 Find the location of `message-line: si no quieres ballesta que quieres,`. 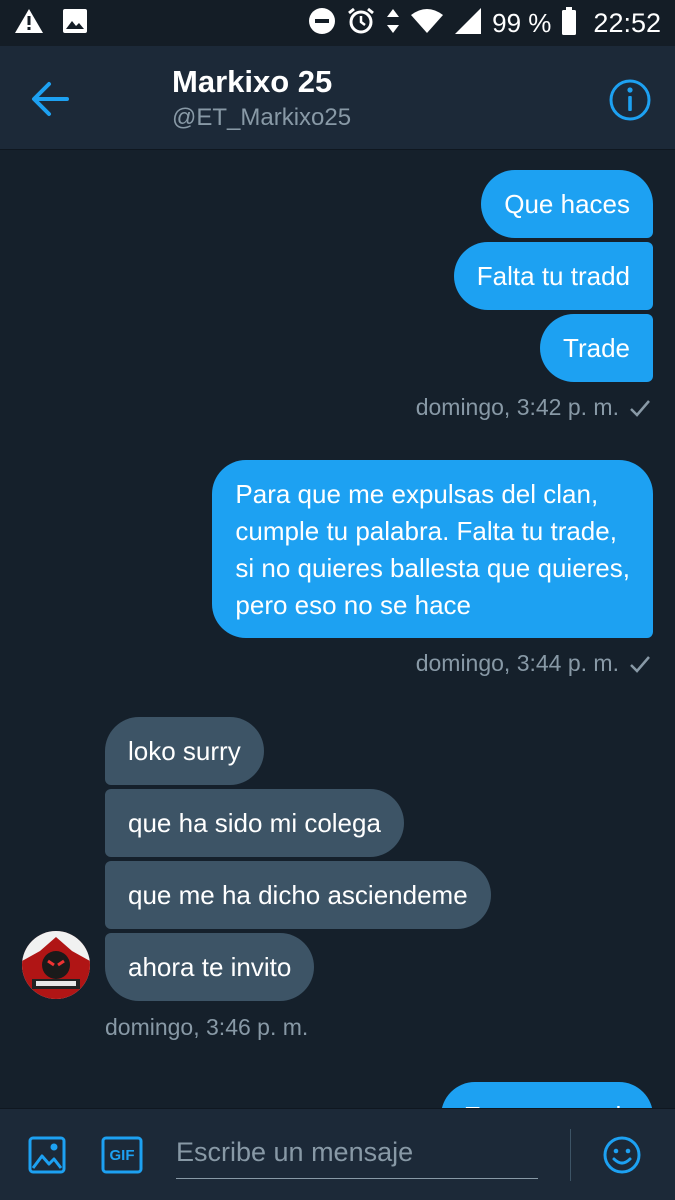

message-line: si no quieres ballesta que quieres, is located at coordinates (432, 568).